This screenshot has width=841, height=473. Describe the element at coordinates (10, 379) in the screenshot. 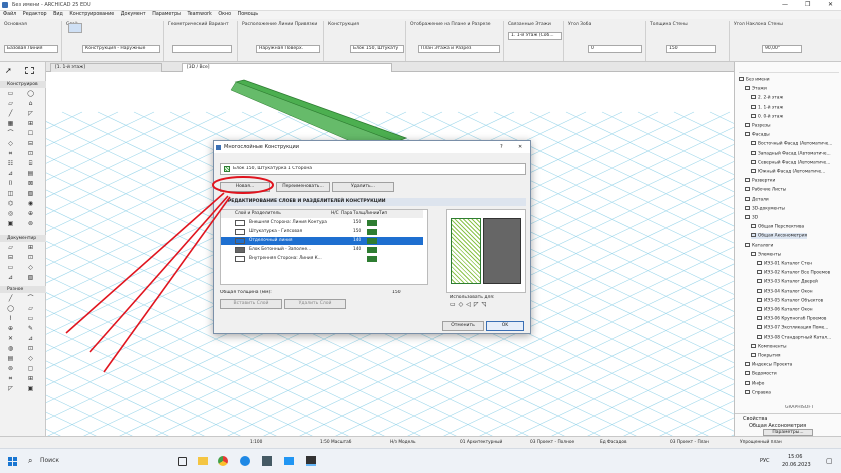

I see `more-tool-17-icon: ⌗` at that location.